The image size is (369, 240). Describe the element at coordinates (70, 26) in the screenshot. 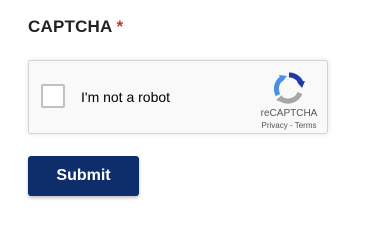

I see `captcha-label-text: CAPTCHA` at that location.